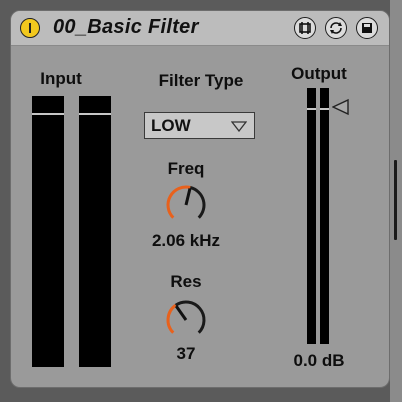 The image size is (402, 402). I want to click on res-value: 37, so click(186, 353).